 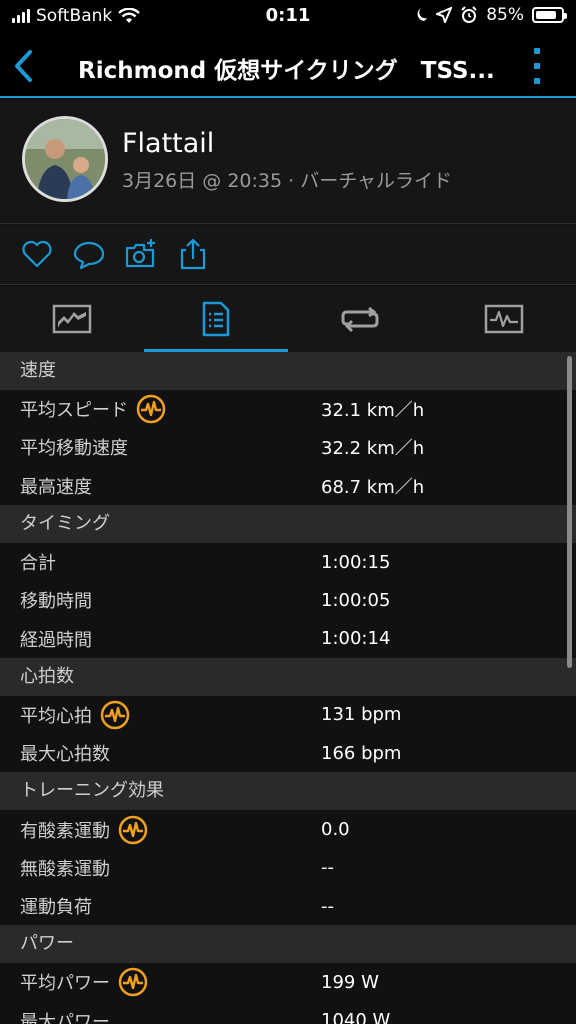 What do you see at coordinates (74, 449) in the screenshot?
I see `stat-label: 平均移動速度` at bounding box center [74, 449].